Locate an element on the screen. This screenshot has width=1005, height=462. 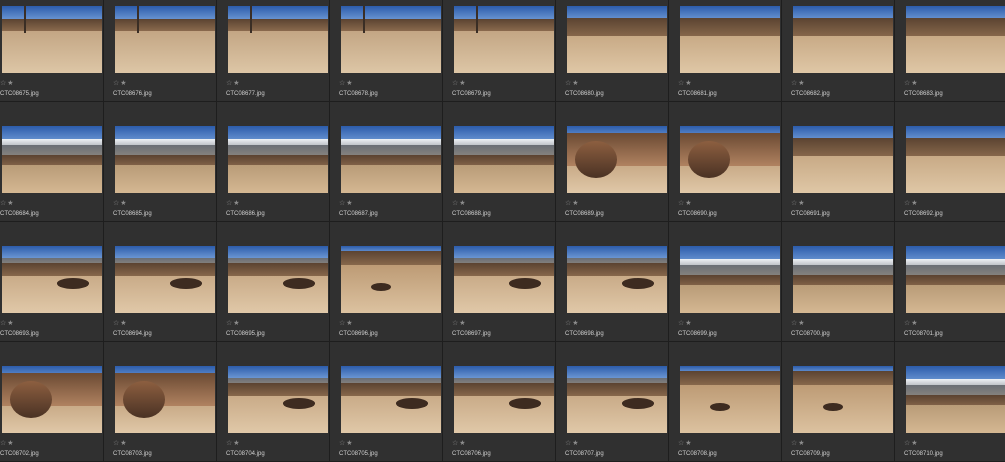
photo-cell: ☆★ CTC08676.jpg is located at coordinates (160, 51).